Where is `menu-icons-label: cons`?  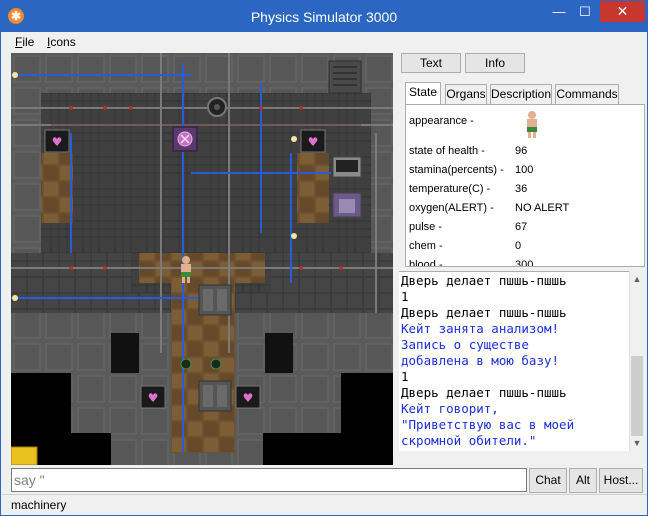 menu-icons-label: cons is located at coordinates (63, 42).